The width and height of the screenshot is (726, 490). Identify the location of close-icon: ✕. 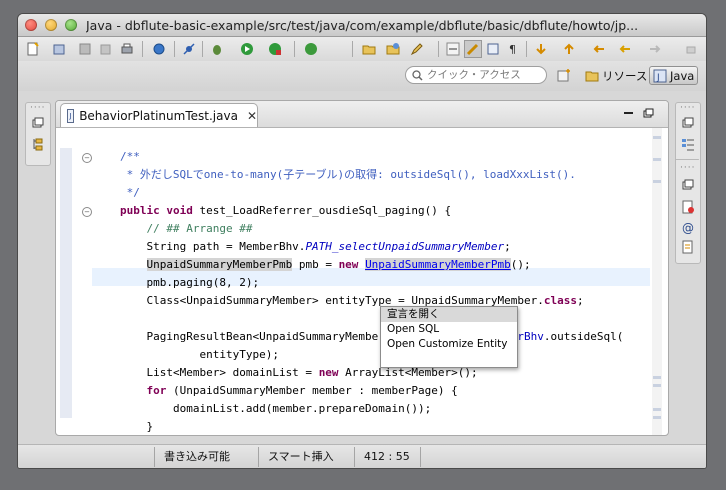
(252, 116).